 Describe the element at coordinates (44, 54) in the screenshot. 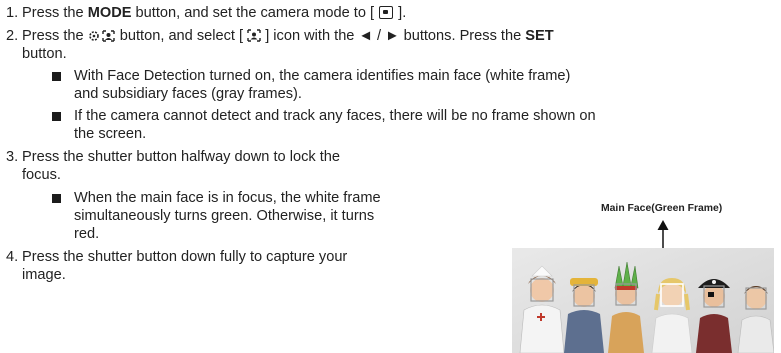

I see `step-2-continuation: button.` at that location.